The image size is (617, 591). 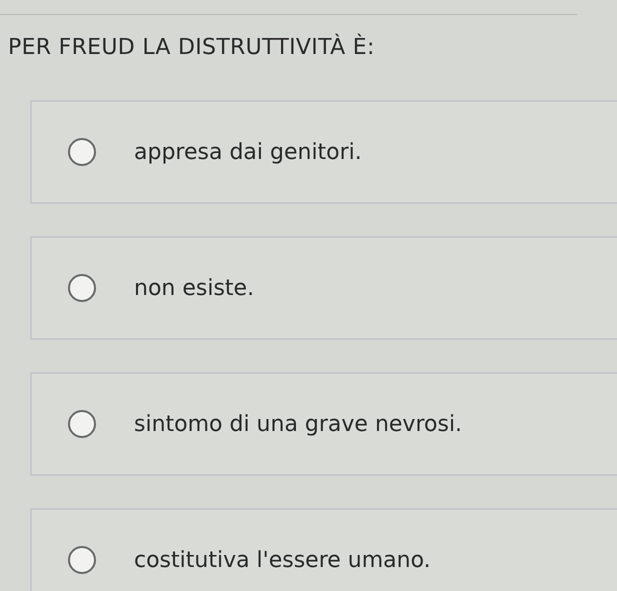 I want to click on option-text: appresa dai genitori., so click(x=248, y=152).